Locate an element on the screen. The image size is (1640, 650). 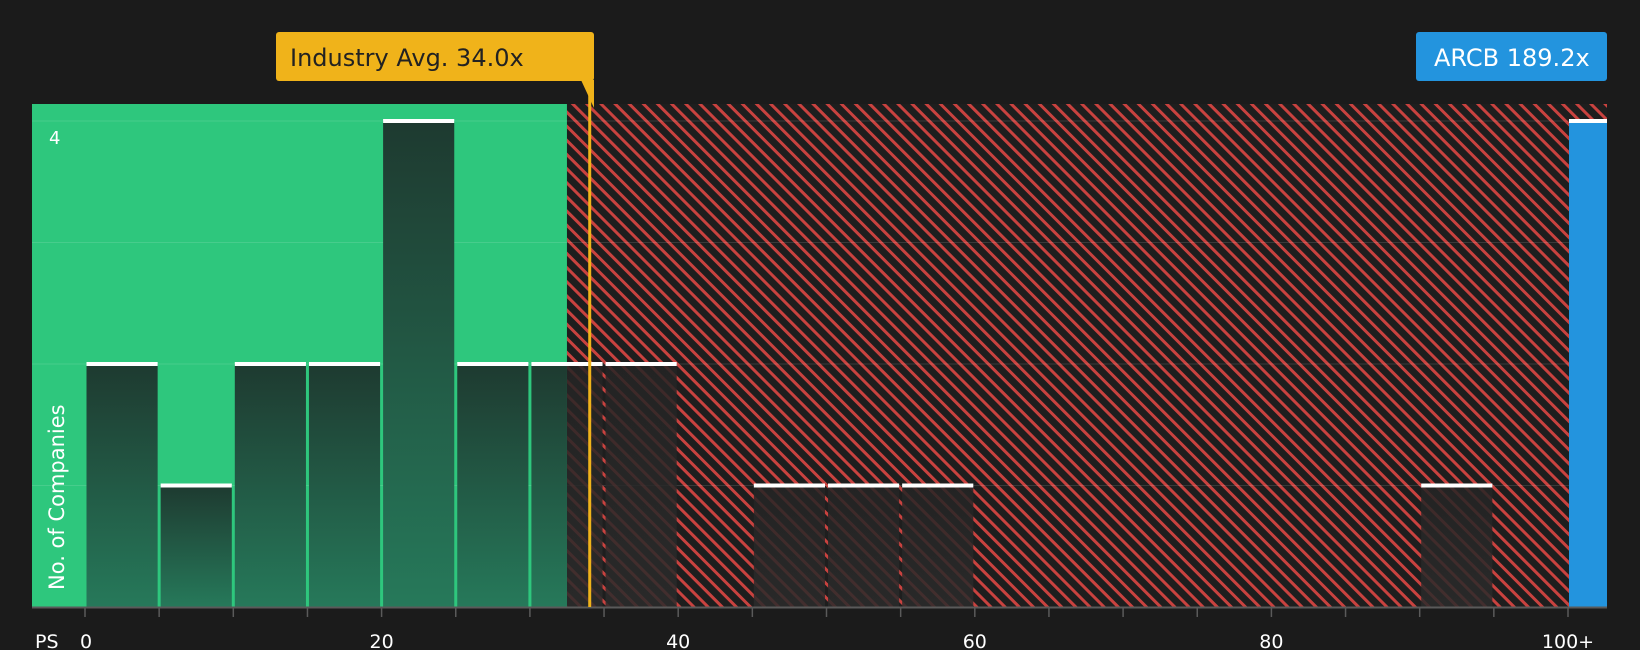
company-label: ARCB 189.2x is located at coordinates (1512, 58).